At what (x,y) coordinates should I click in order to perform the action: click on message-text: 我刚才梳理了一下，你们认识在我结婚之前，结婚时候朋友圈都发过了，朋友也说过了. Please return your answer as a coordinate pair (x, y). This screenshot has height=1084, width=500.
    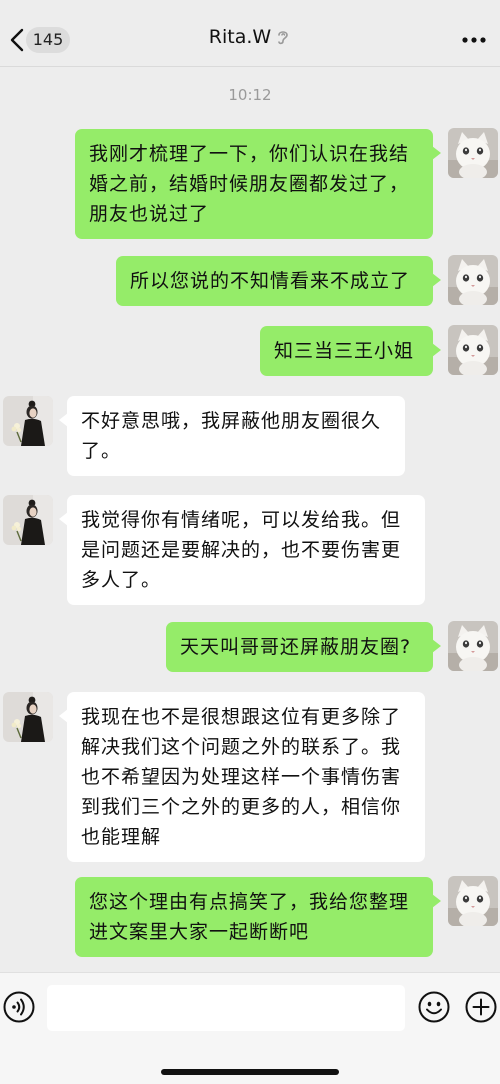
    Looking at the image, I should click on (249, 184).